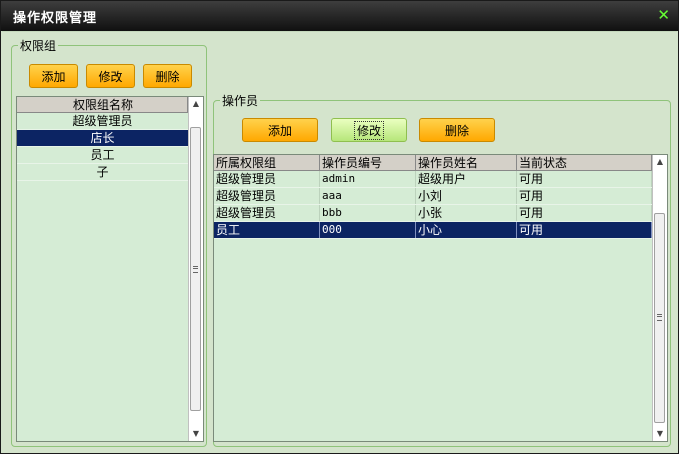 This screenshot has width=679, height=454. I want to click on title-bar: 操作权限管理 ✕, so click(339, 16).